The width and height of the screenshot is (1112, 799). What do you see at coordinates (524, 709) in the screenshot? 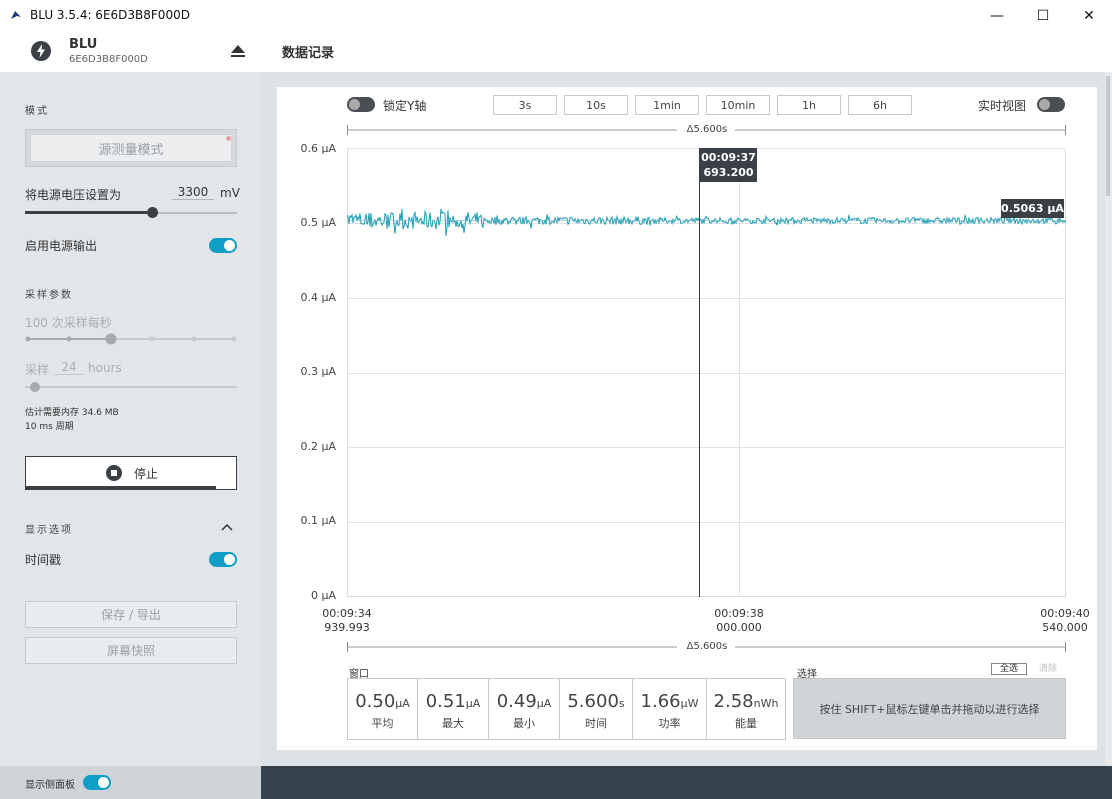
I see `stat-min: 0.49μA 最小` at bounding box center [524, 709].